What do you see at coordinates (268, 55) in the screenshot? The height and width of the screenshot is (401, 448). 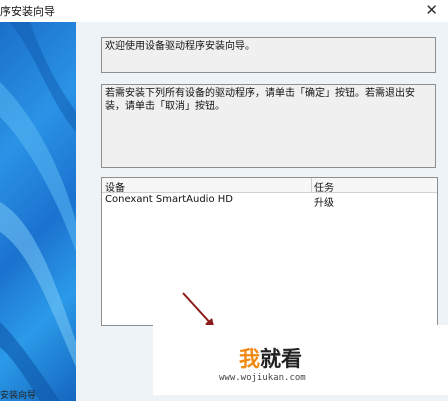 I see `welcome-message-box: 欢迎使用设备驱动程序安装向导。` at bounding box center [268, 55].